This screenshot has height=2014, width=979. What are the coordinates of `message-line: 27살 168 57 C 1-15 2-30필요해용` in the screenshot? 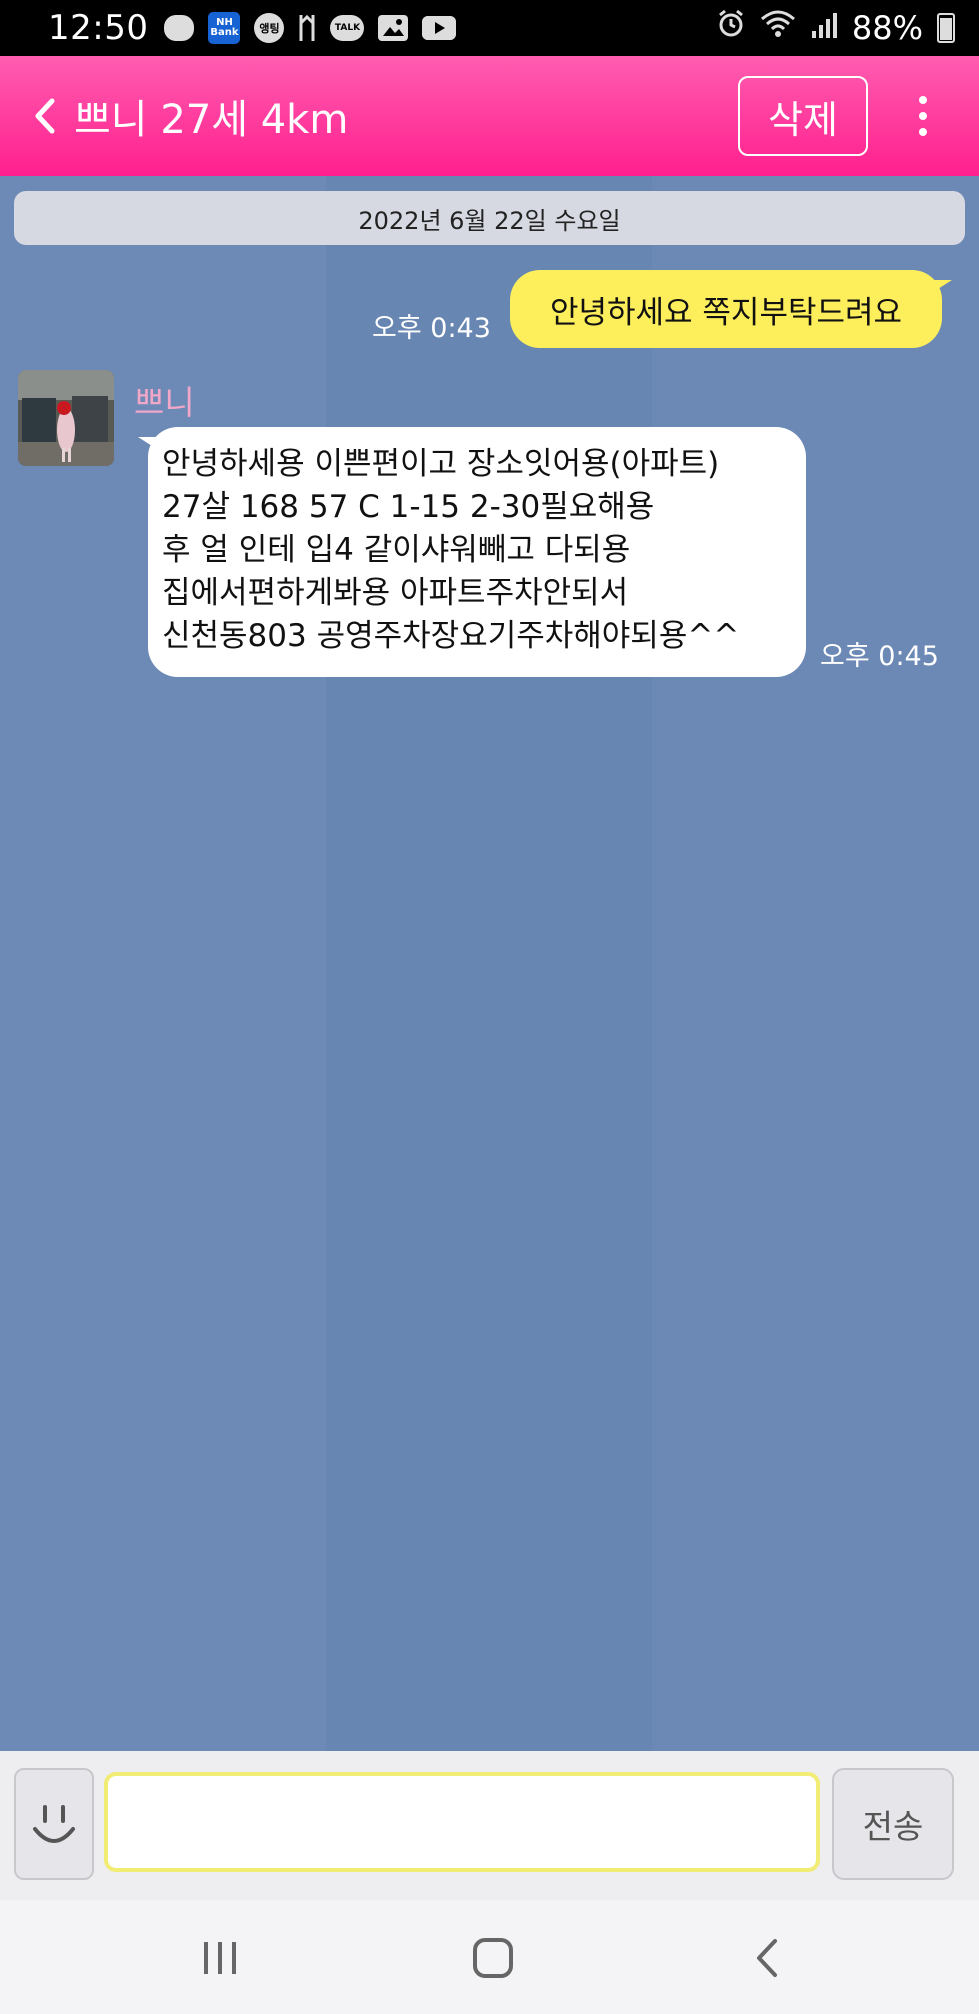 It's located at (408, 507).